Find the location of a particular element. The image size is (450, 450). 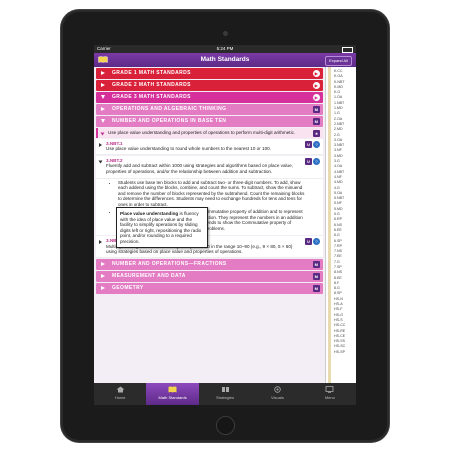

expand-all-button: Expand All is located at coordinates (338, 61).